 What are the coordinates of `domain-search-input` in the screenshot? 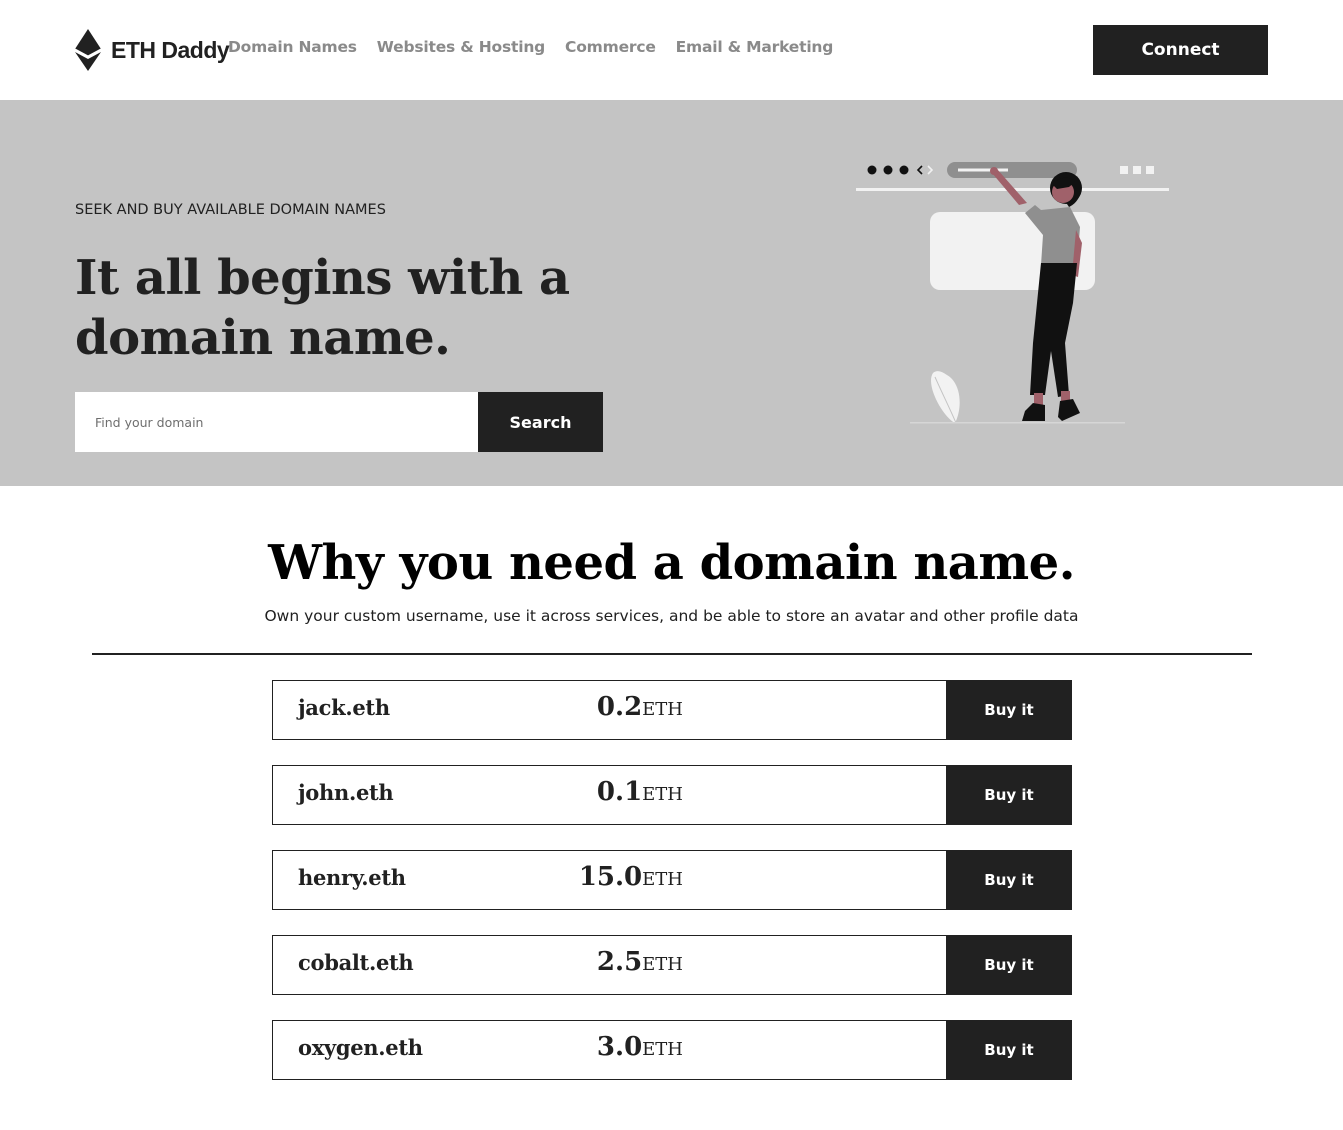 It's located at (276, 422).